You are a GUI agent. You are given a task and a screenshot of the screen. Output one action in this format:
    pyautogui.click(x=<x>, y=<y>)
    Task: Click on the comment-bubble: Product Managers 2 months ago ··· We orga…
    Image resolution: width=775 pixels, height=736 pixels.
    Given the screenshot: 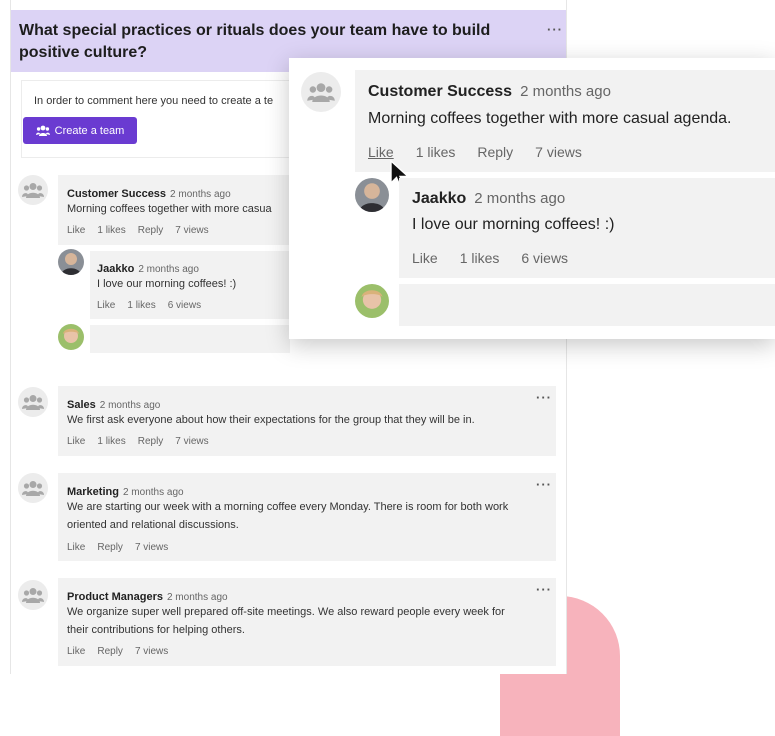 What is the action you would take?
    pyautogui.click(x=307, y=622)
    